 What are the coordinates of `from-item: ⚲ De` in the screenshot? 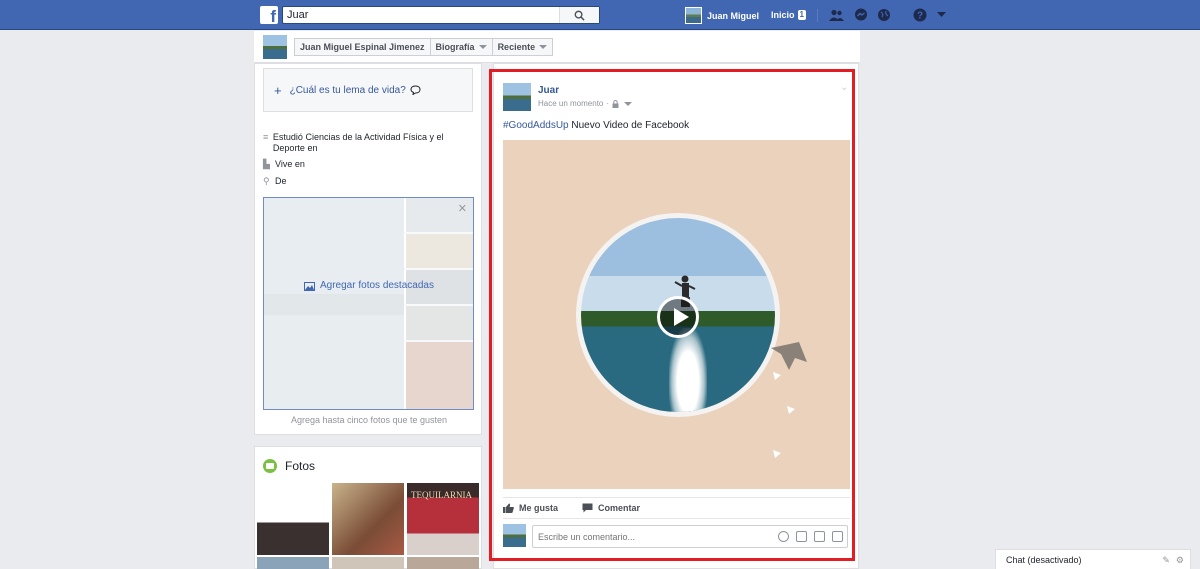 It's located at (275, 181).